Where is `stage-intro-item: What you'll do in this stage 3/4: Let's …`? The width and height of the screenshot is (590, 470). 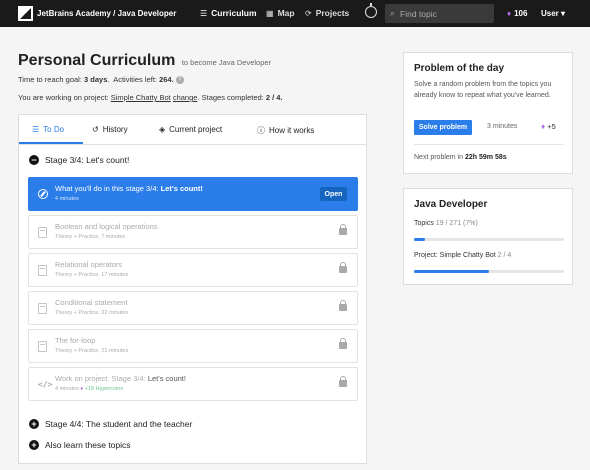
stage-intro-item: What you'll do in this stage 3/4: Let's … is located at coordinates (193, 194).